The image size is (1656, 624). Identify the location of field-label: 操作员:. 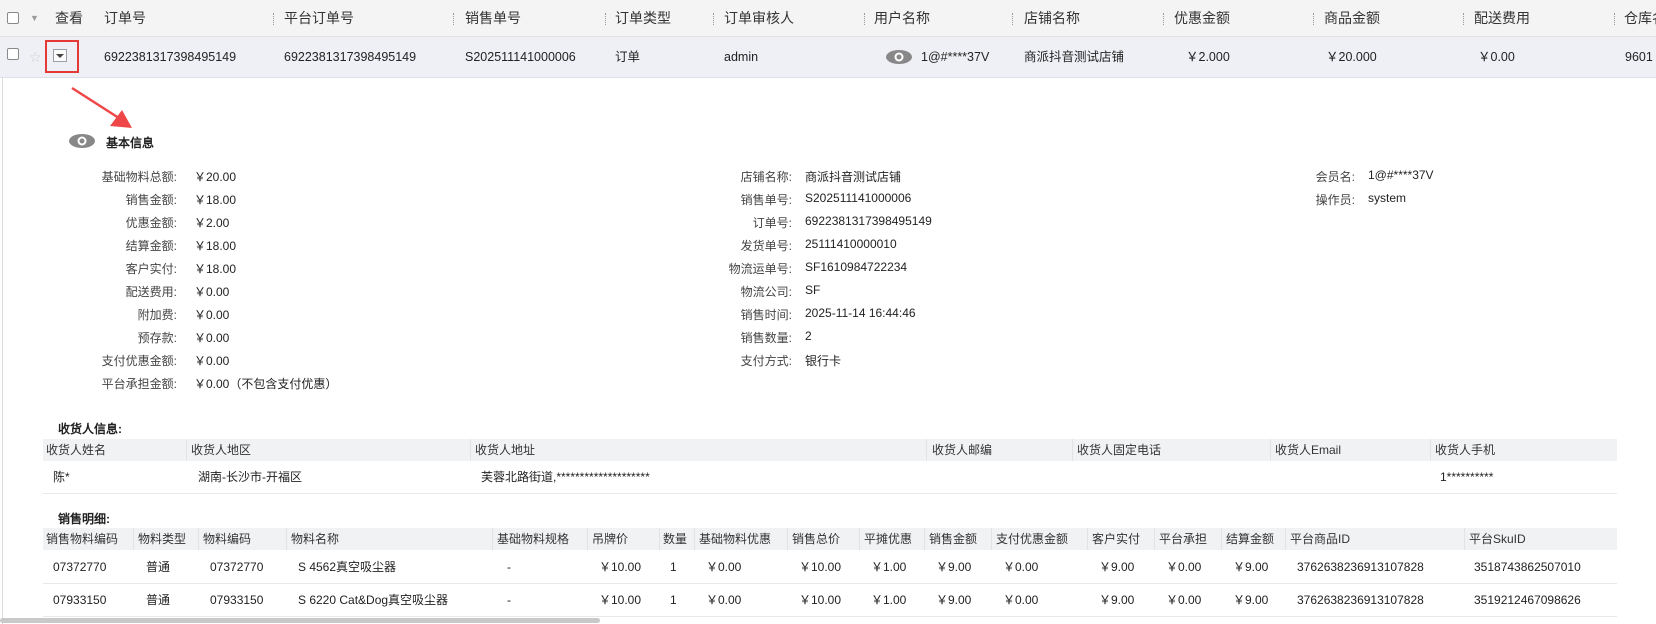
(1335, 200).